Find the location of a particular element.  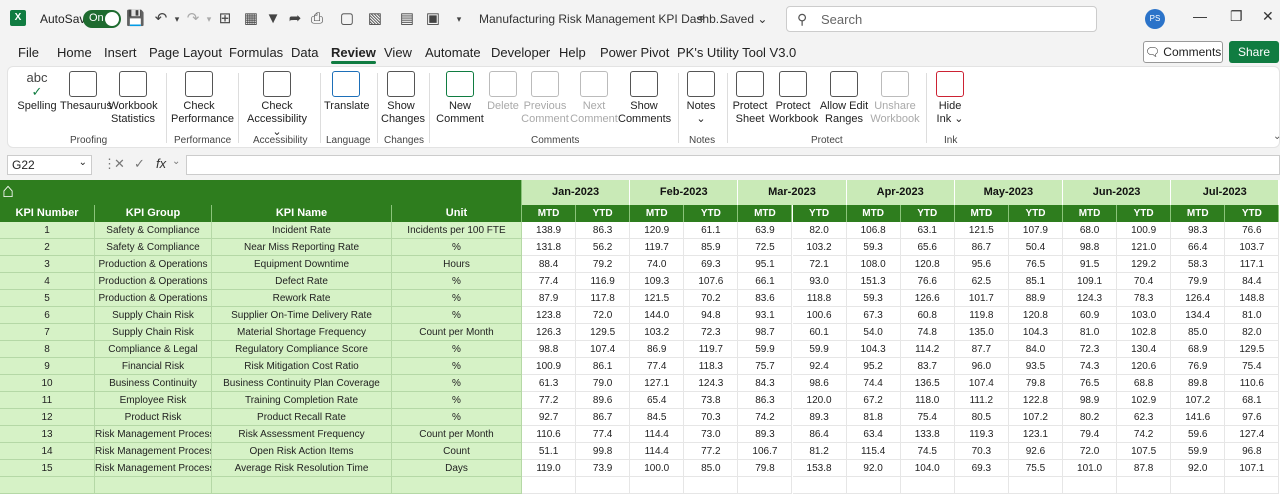

value-cell: 86.3 is located at coordinates (765, 400).